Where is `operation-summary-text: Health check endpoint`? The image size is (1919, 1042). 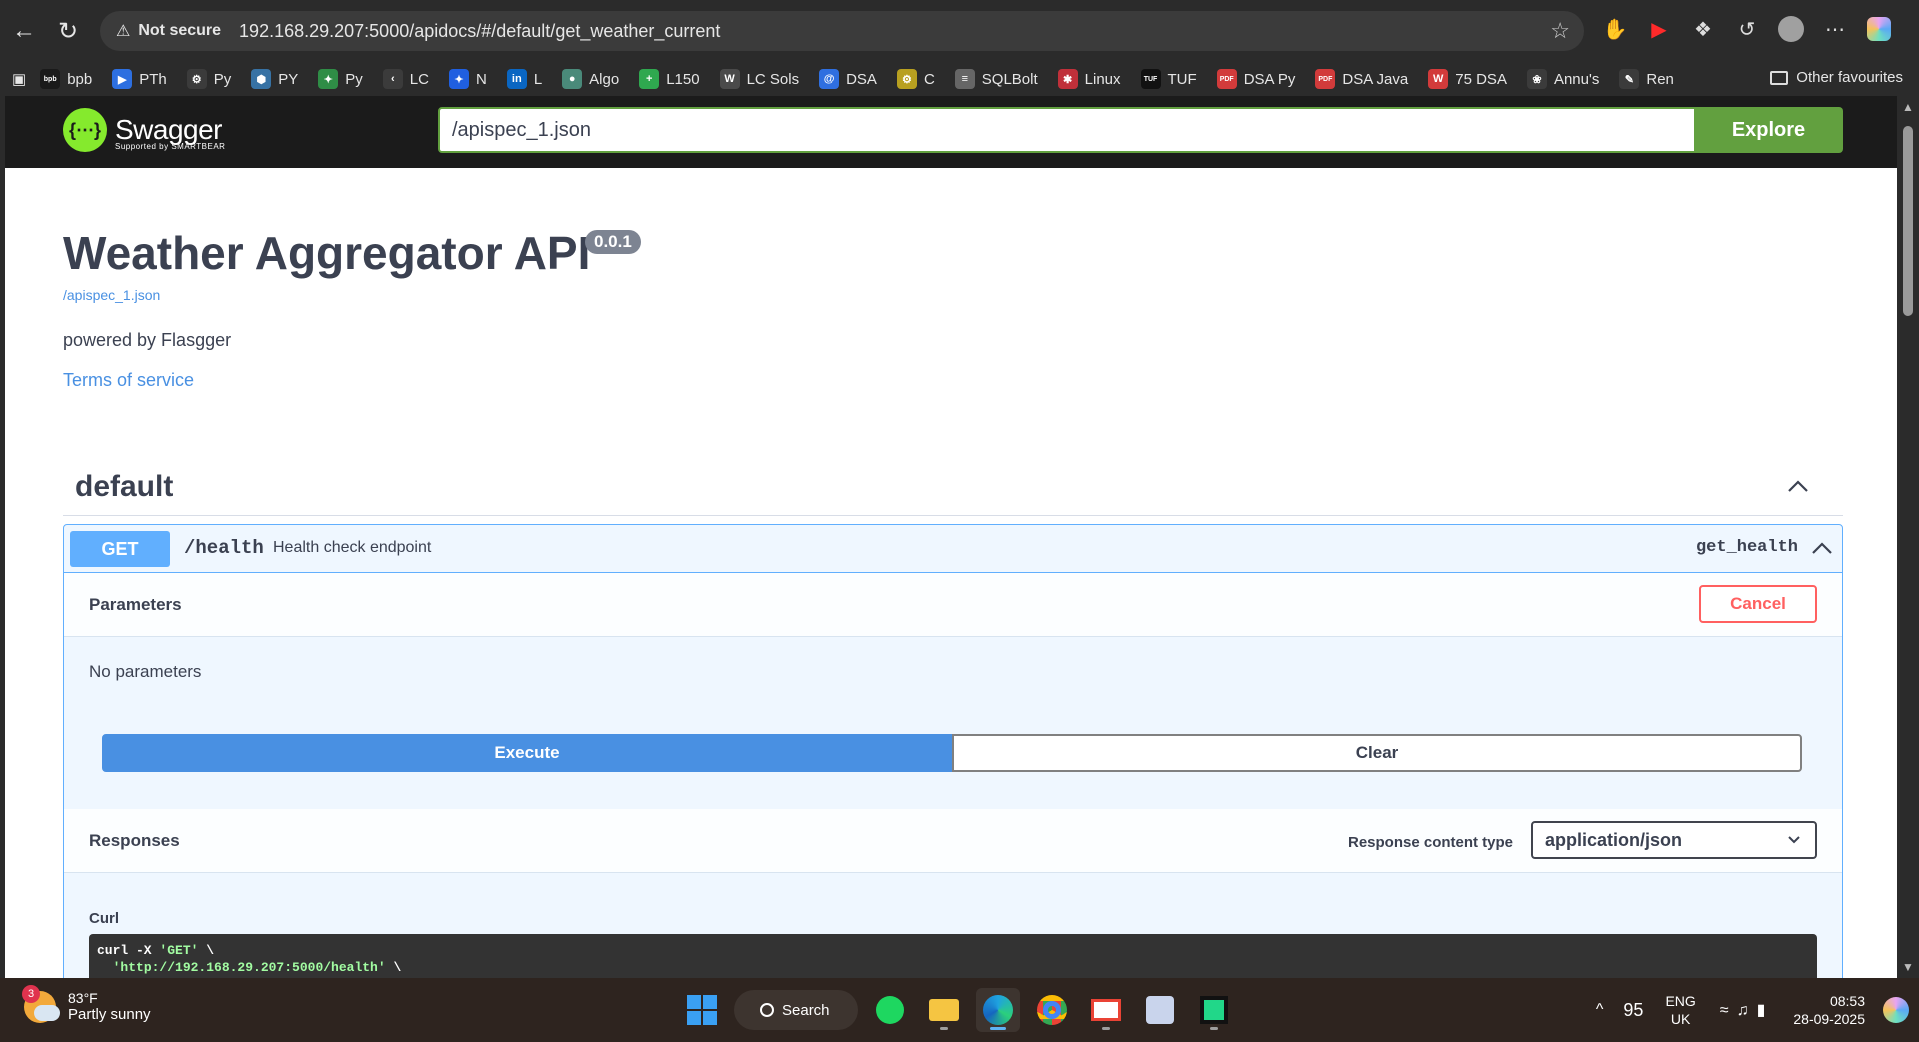
operation-summary-text: Health check endpoint is located at coordinates (352, 548).